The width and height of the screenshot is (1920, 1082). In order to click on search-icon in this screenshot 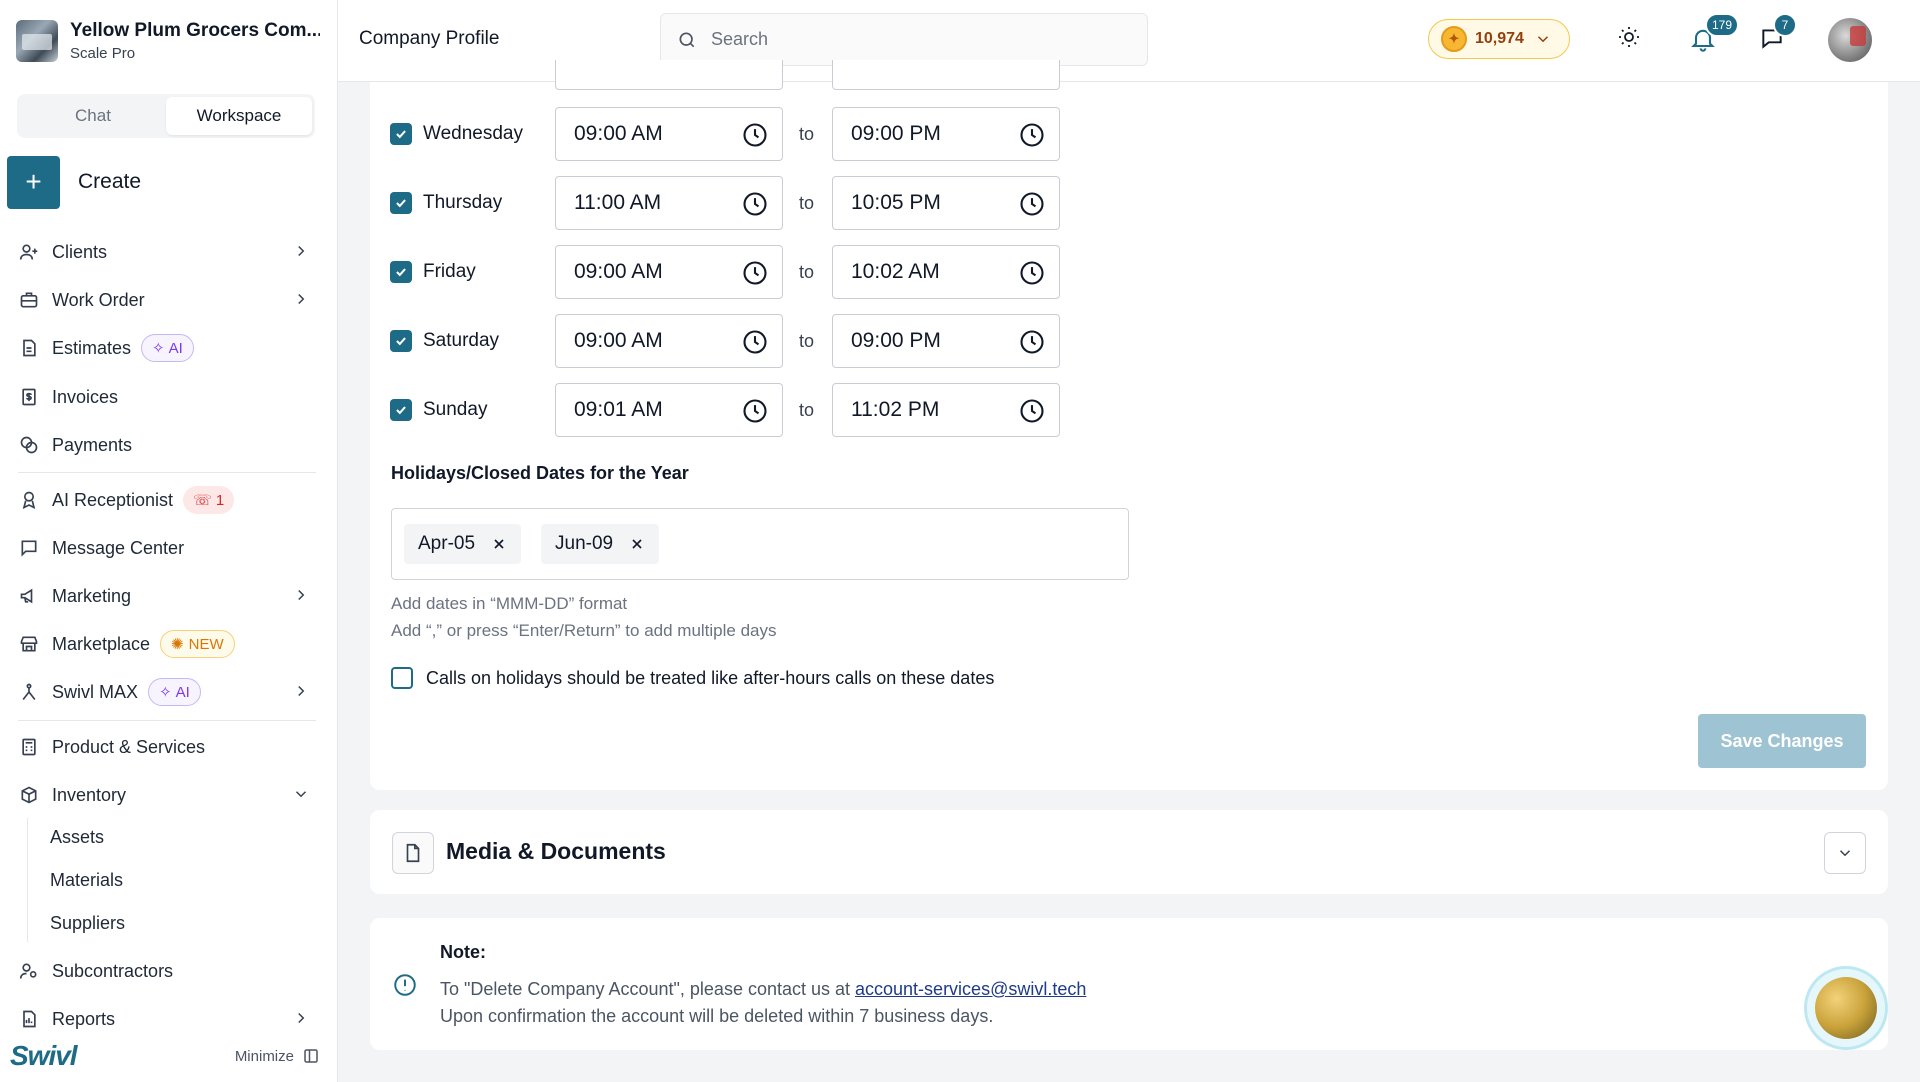, I will do `click(687, 40)`.